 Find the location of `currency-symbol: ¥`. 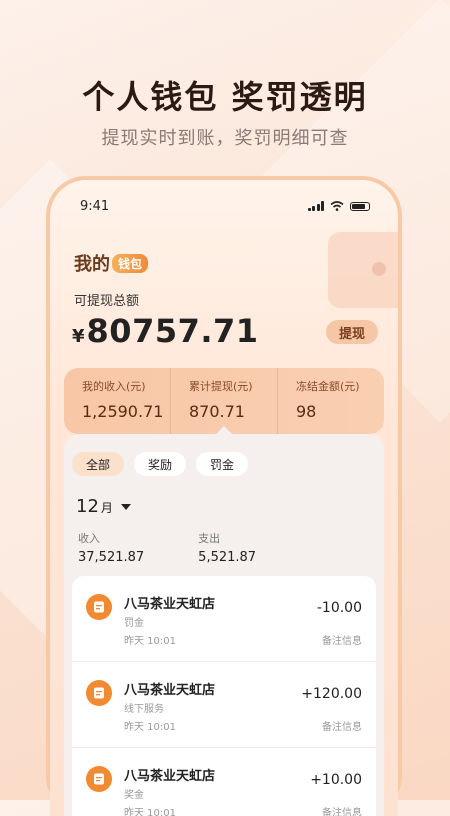

currency-symbol: ¥ is located at coordinates (78, 336).